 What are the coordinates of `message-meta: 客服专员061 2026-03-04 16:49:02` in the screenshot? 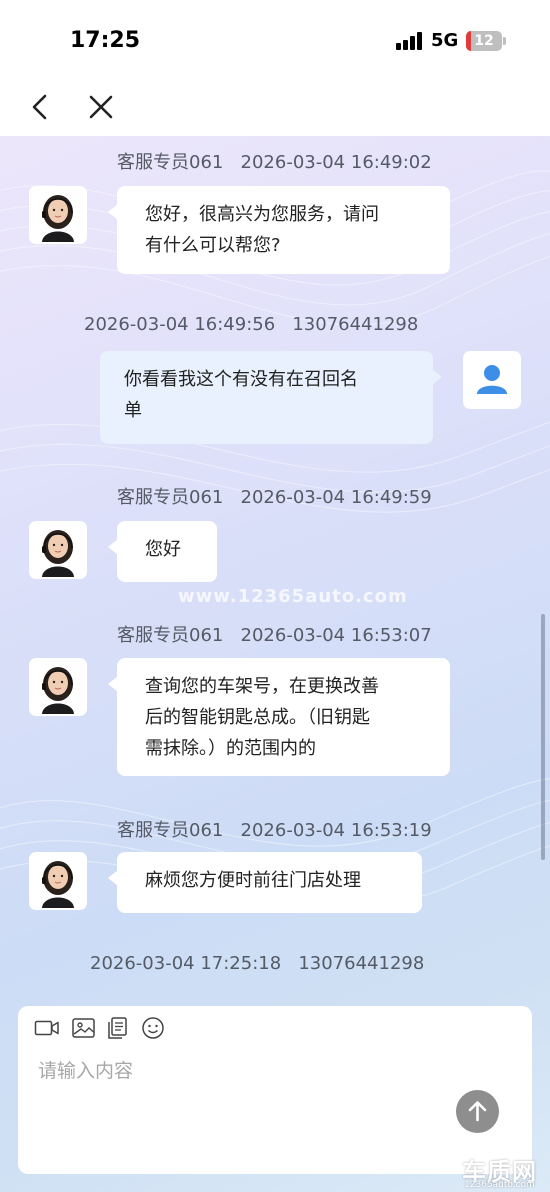 It's located at (274, 161).